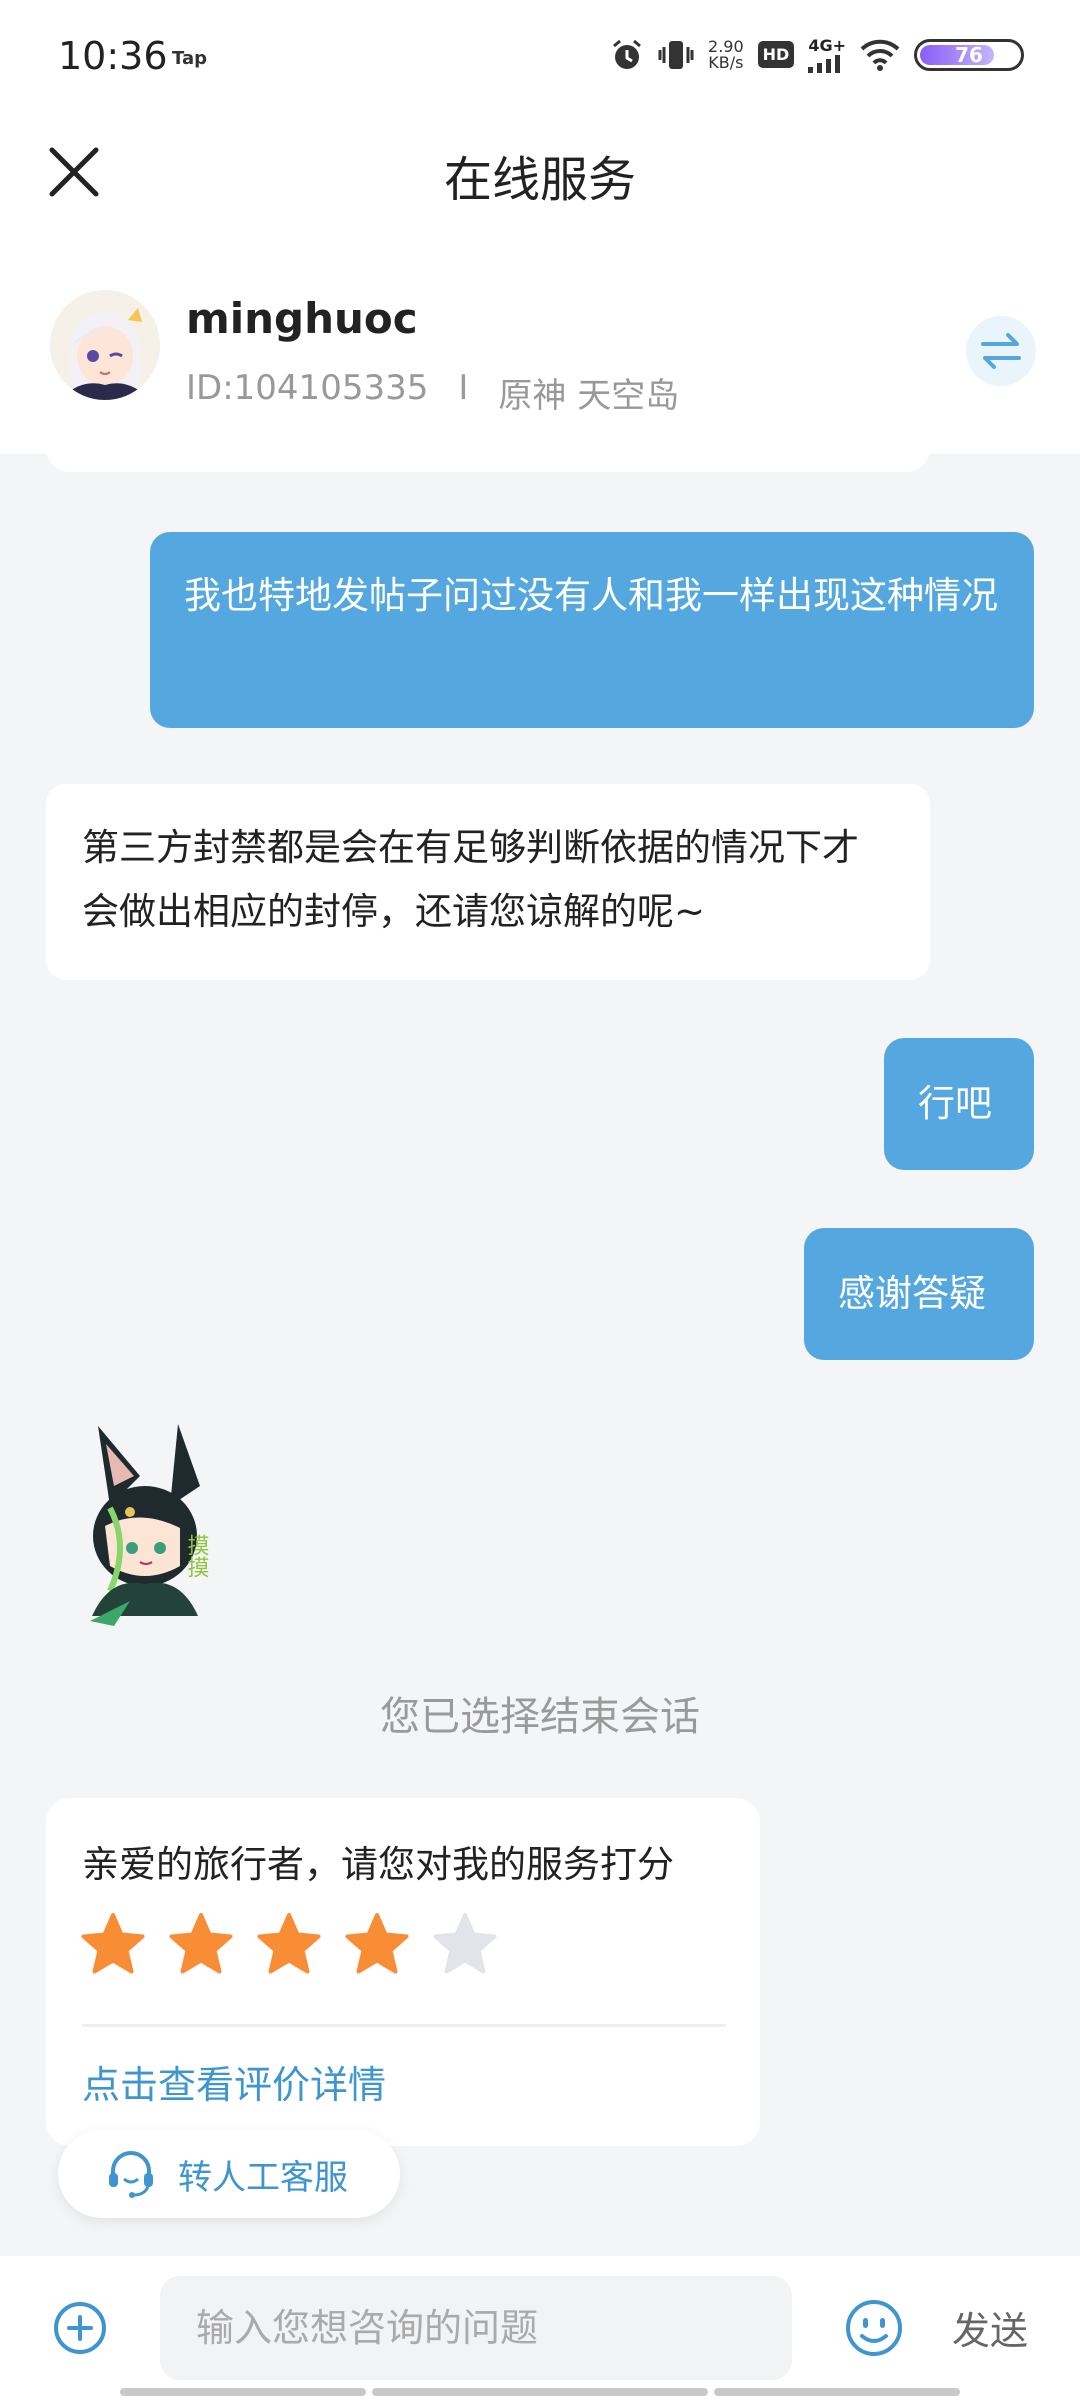  I want to click on battery-indicator: 76, so click(969, 54).